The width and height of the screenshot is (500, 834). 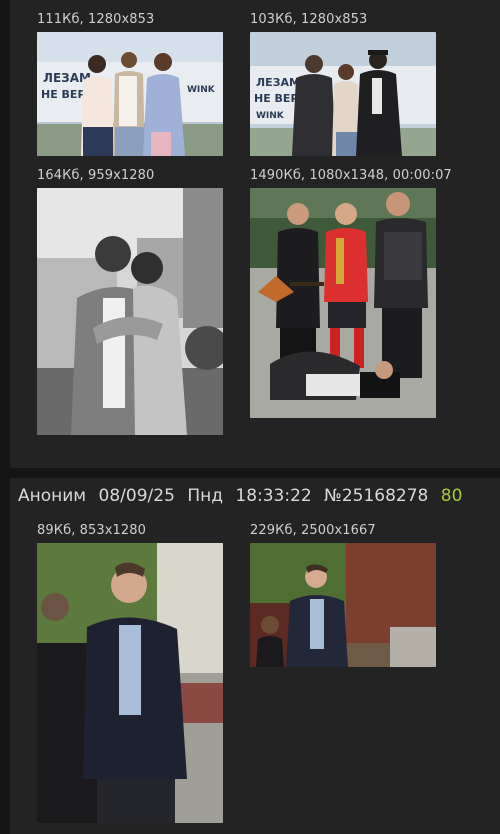 I want to click on file-info: 164Кб, 959x1280, so click(x=96, y=175).